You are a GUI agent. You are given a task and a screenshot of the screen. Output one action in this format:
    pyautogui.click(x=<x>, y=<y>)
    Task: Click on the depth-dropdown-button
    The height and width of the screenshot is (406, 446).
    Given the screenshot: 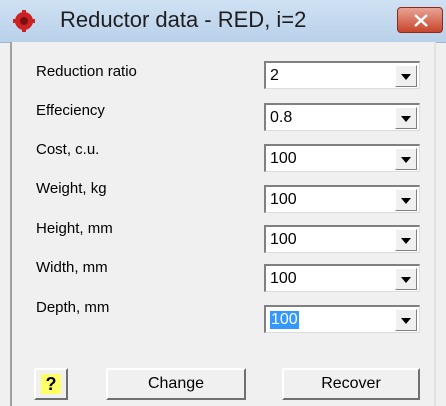 What is the action you would take?
    pyautogui.click(x=406, y=320)
    